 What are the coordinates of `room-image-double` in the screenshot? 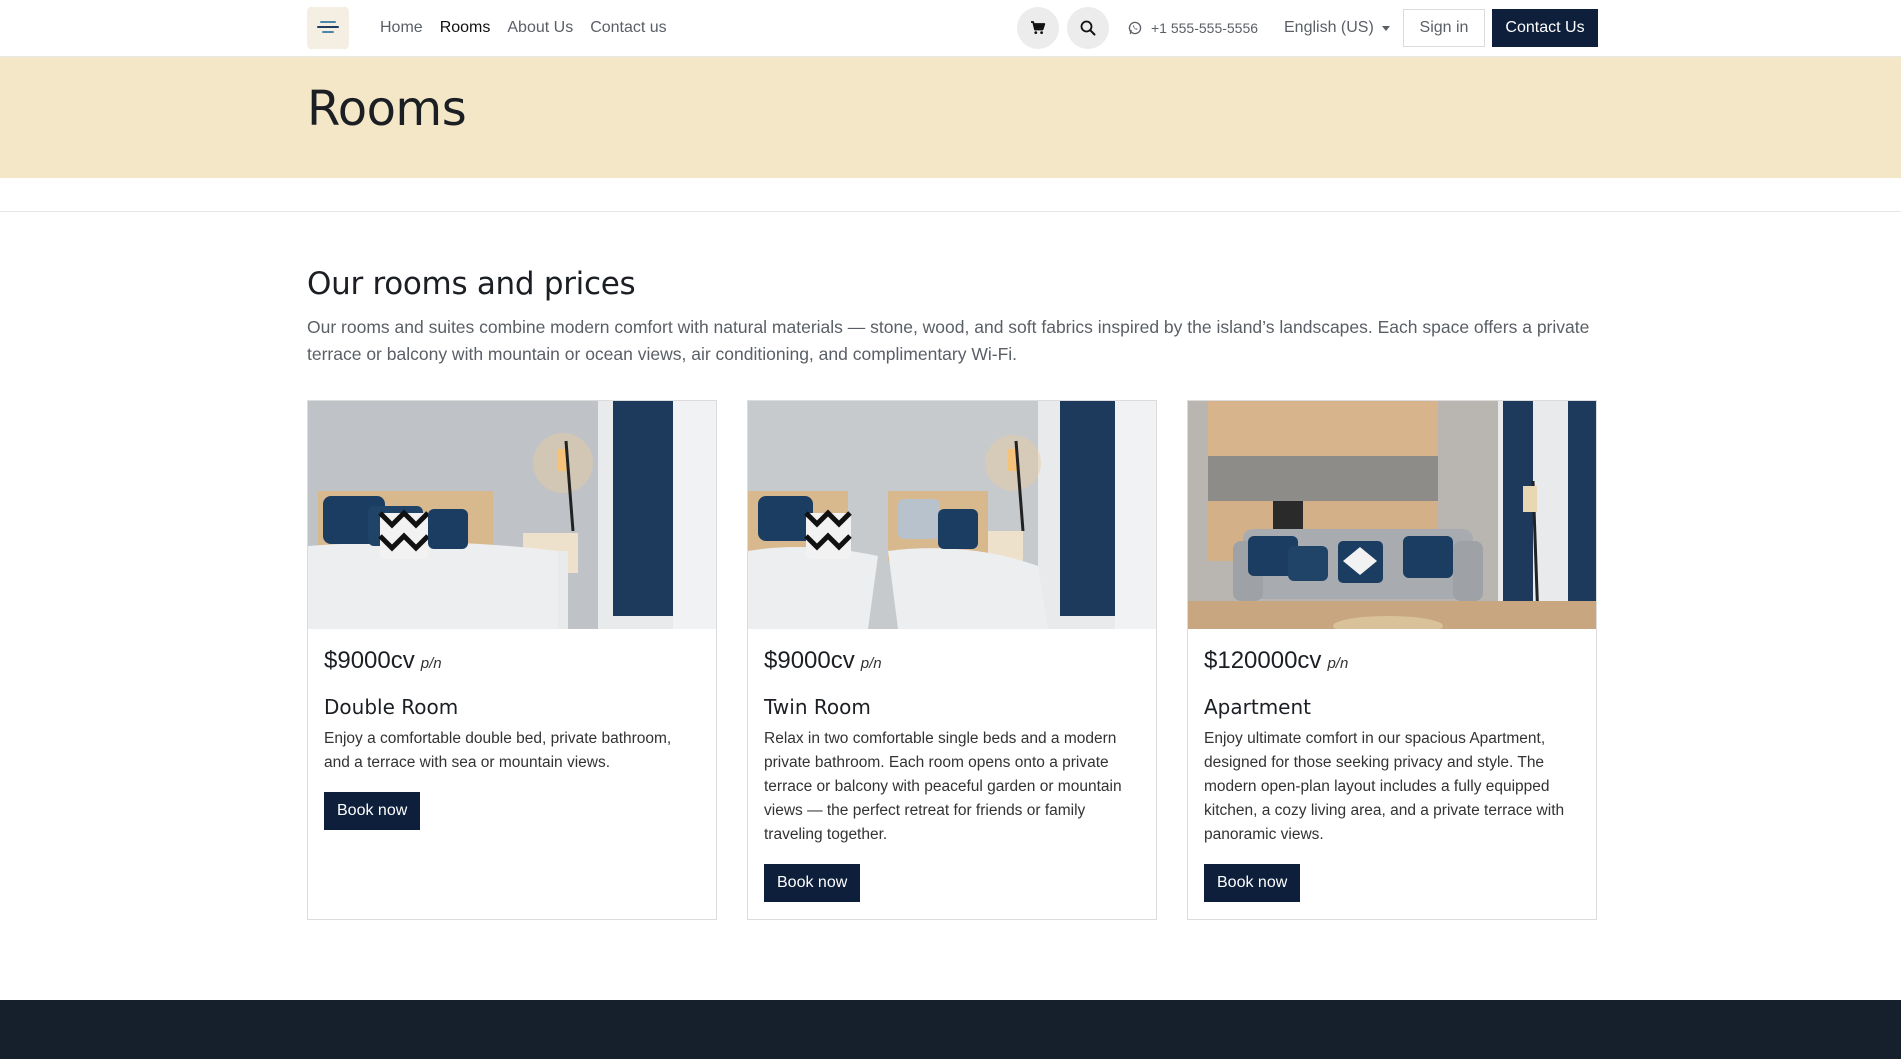 It's located at (512, 515).